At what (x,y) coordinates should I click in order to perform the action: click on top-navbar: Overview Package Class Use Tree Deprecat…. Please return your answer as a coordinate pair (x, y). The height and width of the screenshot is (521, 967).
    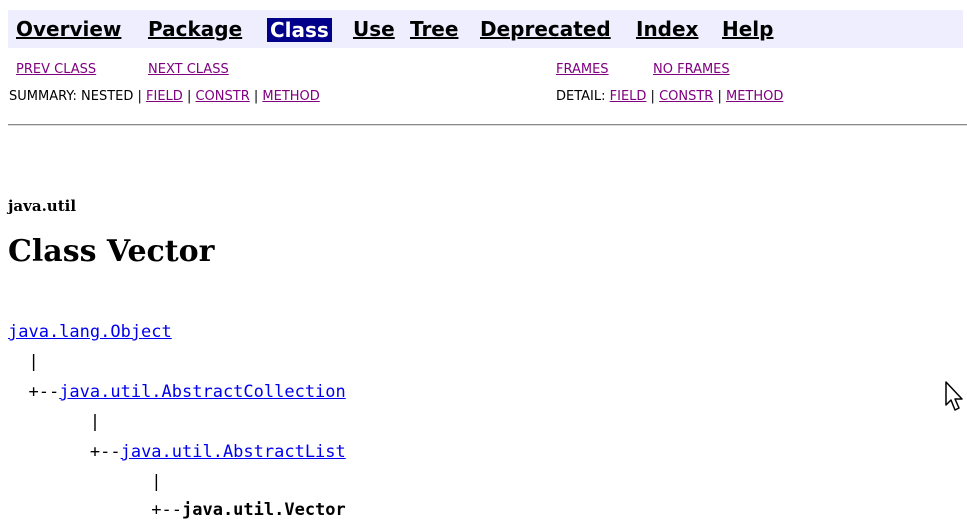
    Looking at the image, I should click on (485, 29).